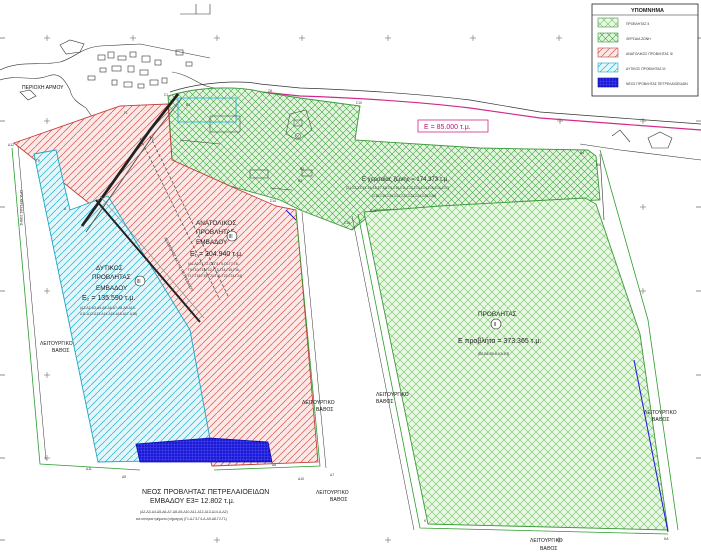 The width and height of the screenshot is (701, 557). What do you see at coordinates (324, 410) in the screenshot?
I see `label-vathos-2: ΒΑΘΟΣ` at bounding box center [324, 410].